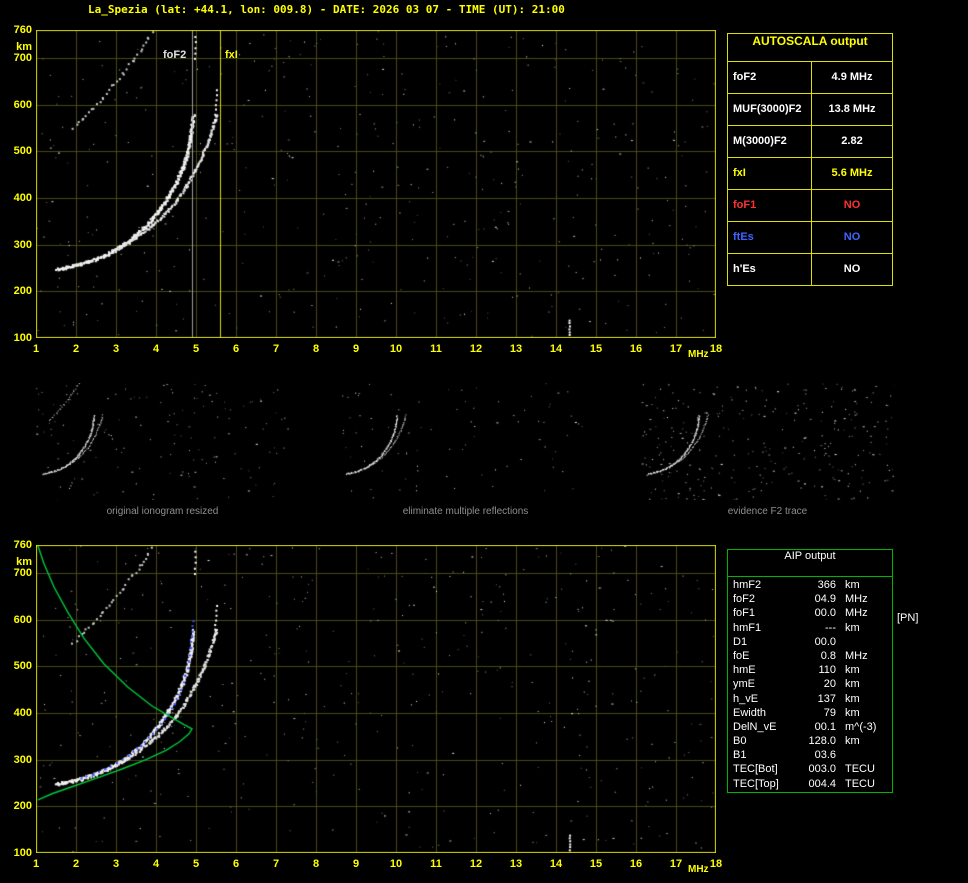 This screenshot has width=968, height=883. I want to click on y-tick-label: 500, so click(22, 666).